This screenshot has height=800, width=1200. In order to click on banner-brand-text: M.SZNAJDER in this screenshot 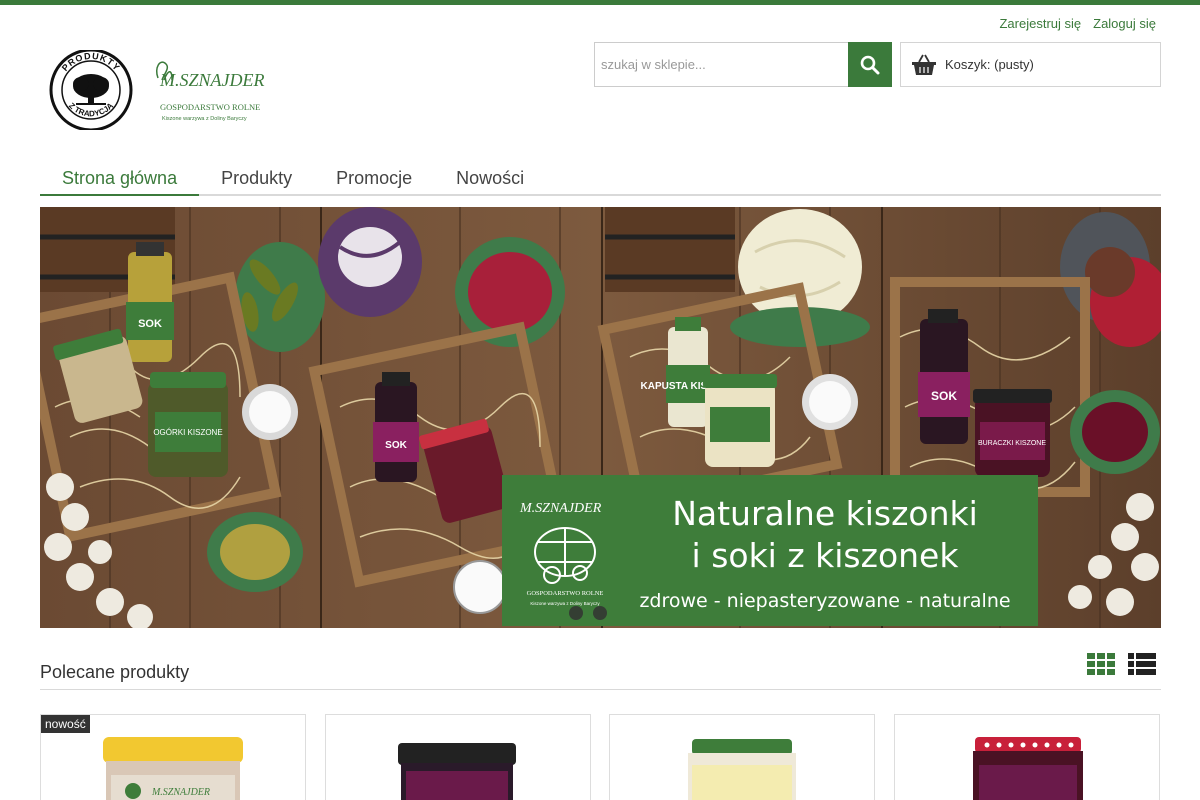, I will do `click(560, 508)`.